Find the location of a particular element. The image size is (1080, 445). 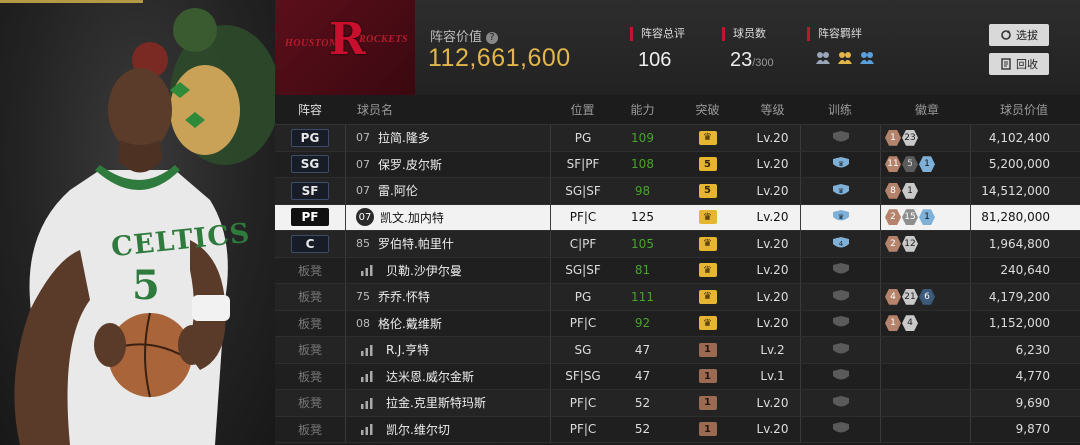

player-value: 9,870 is located at coordinates (1025, 429).